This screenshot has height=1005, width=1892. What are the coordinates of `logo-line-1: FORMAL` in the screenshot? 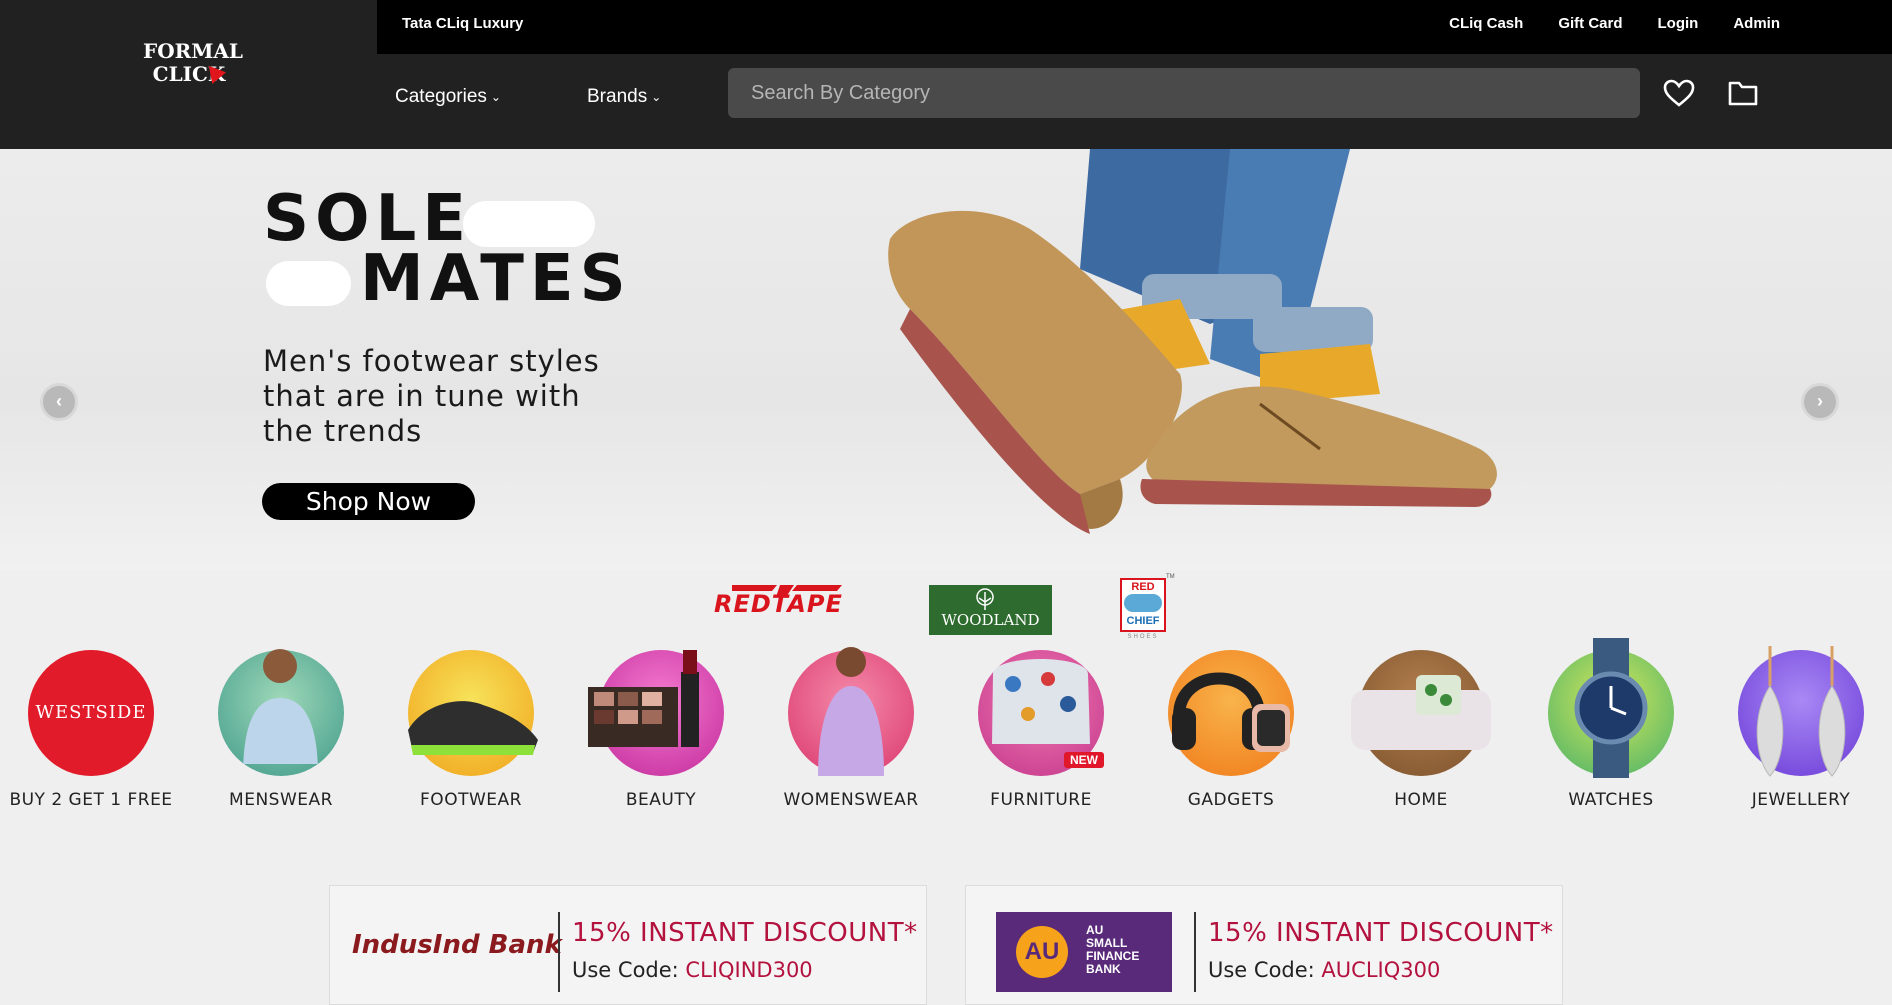 It's located at (193, 51).